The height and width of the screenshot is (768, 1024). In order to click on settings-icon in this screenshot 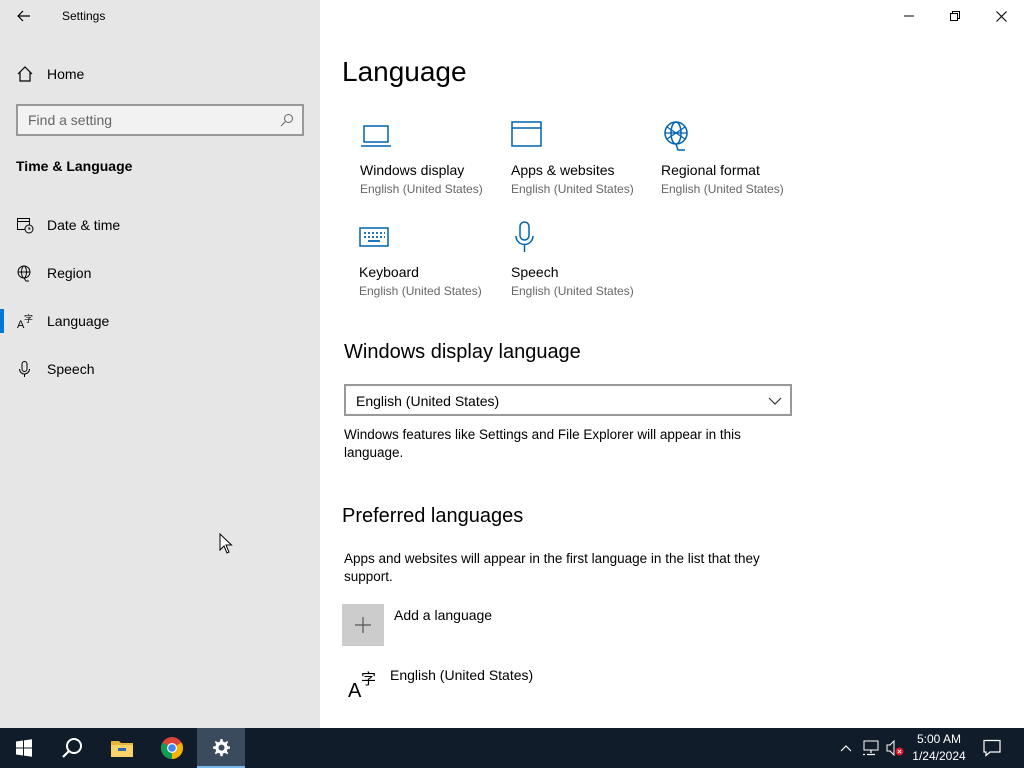, I will do `click(221, 748)`.